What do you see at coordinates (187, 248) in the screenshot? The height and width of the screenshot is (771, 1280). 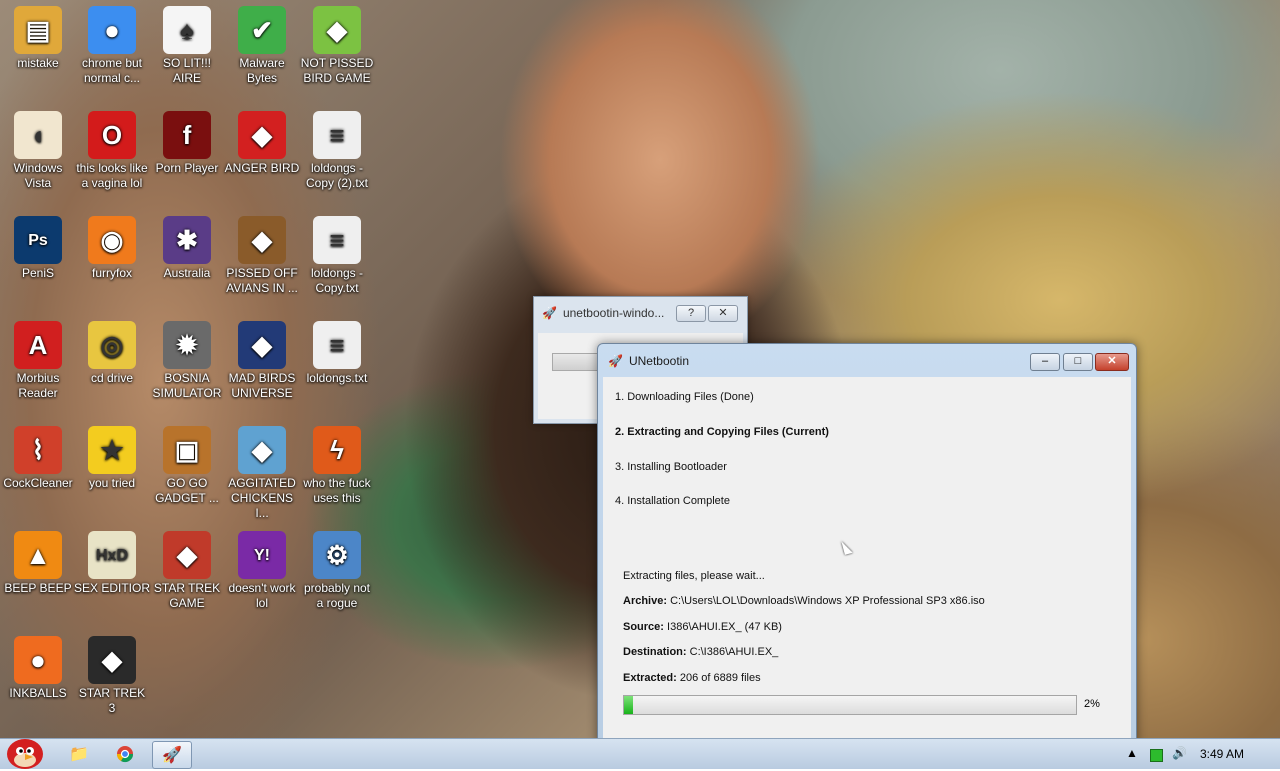 I see `desktop-icon: ✱ Australia` at bounding box center [187, 248].